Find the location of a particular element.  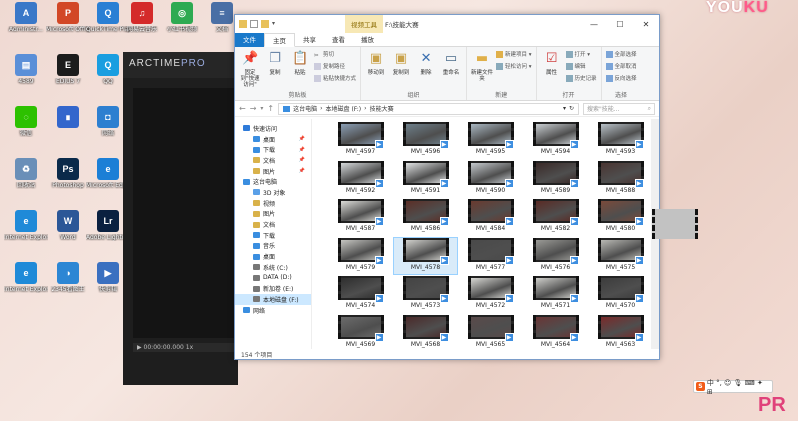

copy-to-button: ▣ 复制到 is located at coordinates (401, 70).